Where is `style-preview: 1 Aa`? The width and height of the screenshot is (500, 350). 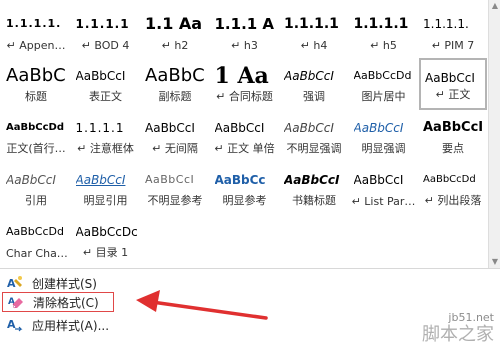
style-preview: 1 Aa is located at coordinates (241, 76).